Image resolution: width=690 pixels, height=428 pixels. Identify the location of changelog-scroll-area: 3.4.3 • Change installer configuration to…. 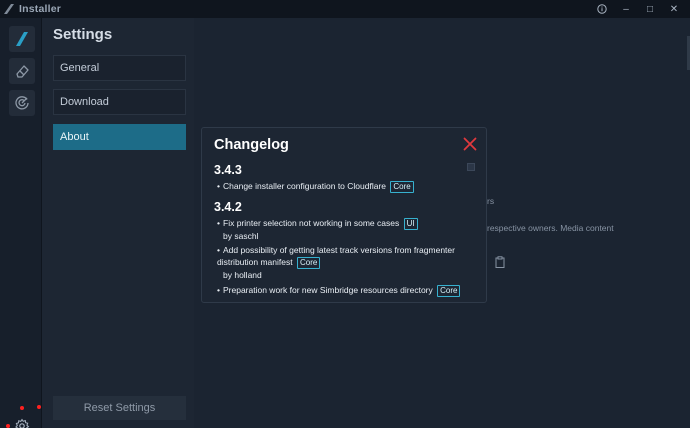
(344, 228).